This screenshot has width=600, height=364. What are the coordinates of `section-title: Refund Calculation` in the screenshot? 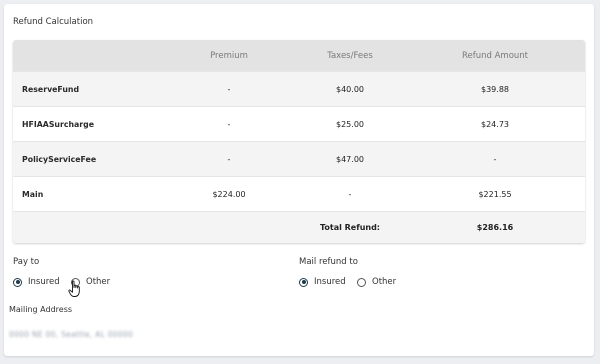 It's located at (53, 22).